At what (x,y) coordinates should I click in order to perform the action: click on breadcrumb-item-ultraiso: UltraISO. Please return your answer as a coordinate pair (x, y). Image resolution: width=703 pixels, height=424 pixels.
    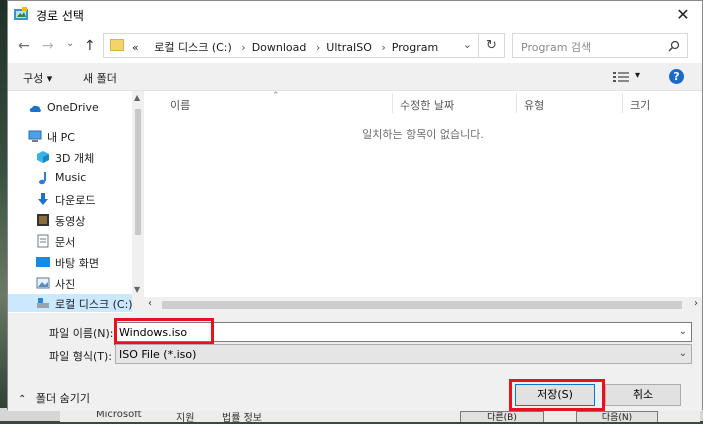
    Looking at the image, I should click on (349, 47).